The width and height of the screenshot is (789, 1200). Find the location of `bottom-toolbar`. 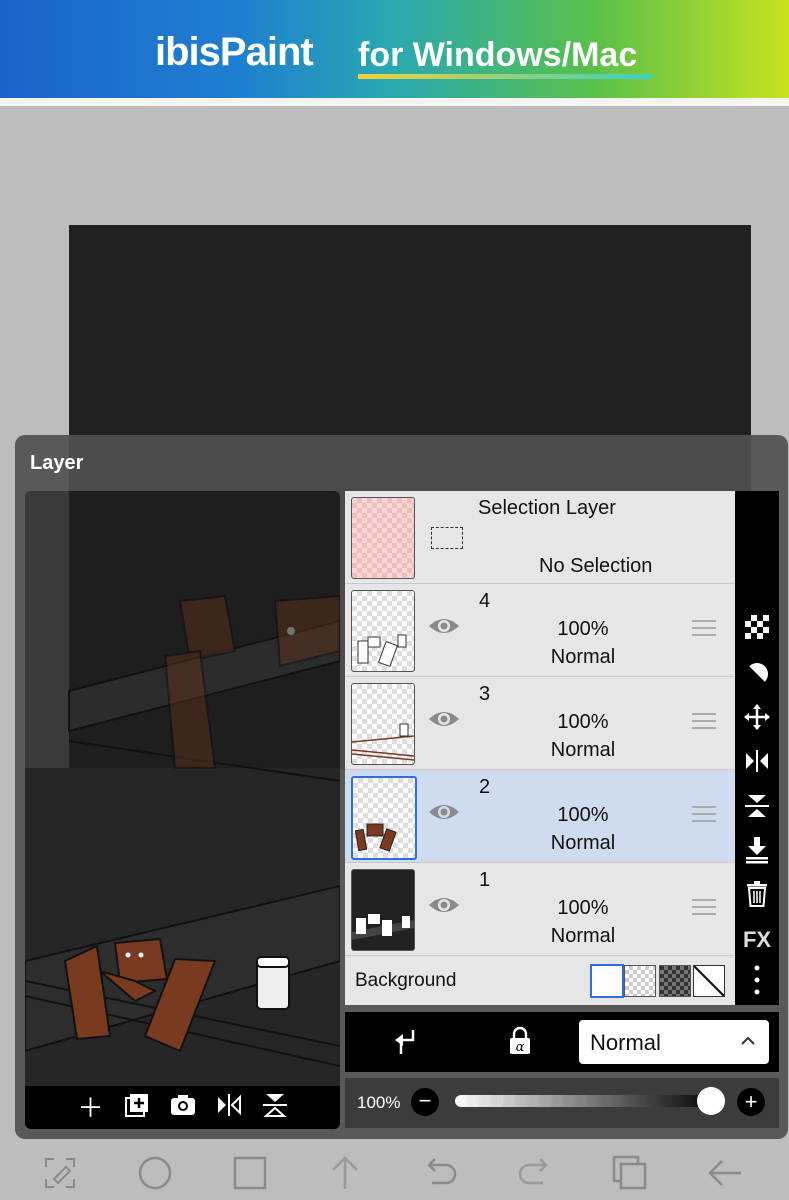

bottom-toolbar is located at coordinates (394, 1171).